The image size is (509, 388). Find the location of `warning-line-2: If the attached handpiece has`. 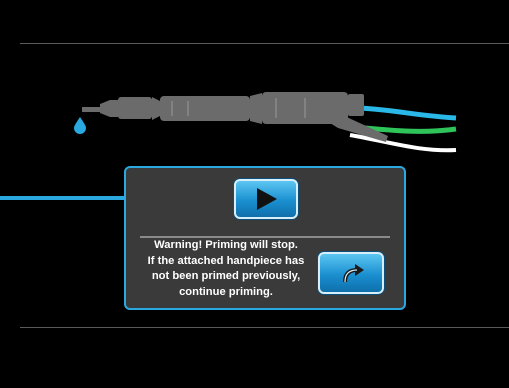

warning-line-2: If the attached handpiece has is located at coordinates (226, 260).